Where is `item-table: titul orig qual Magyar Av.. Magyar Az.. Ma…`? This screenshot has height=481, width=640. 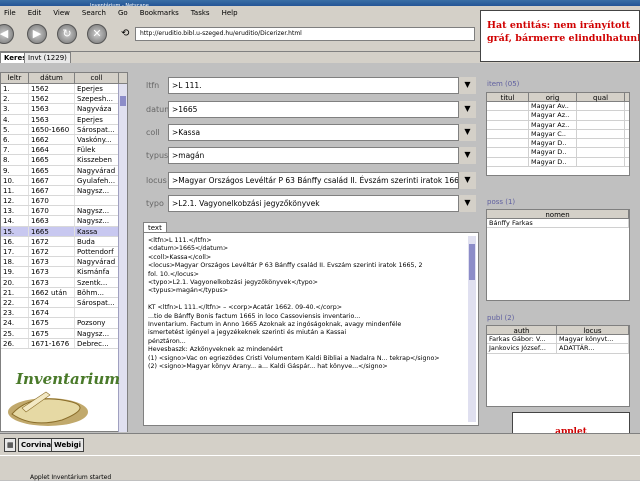
item-table: titul orig qual Magyar Av.. Magyar Az.. Ma… is located at coordinates (558, 134).